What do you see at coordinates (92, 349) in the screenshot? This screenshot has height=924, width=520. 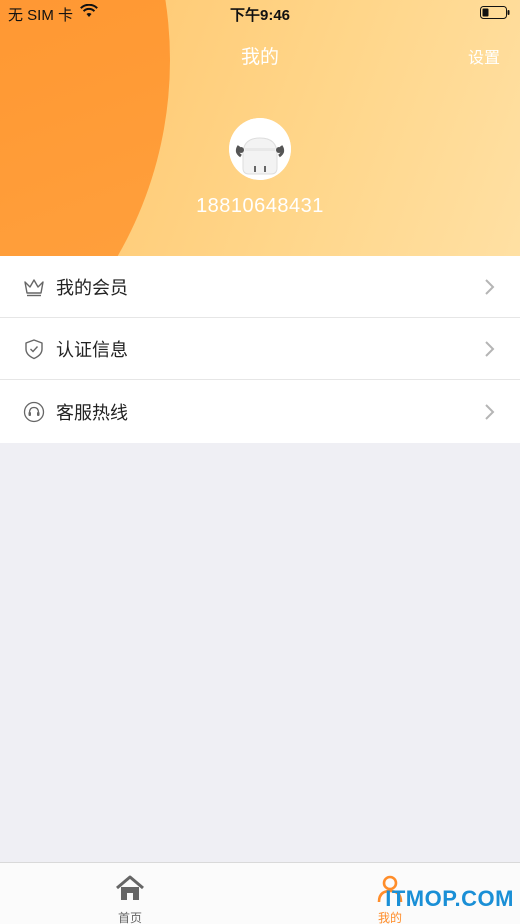 I see `menu-item-label: 认证信息` at bounding box center [92, 349].